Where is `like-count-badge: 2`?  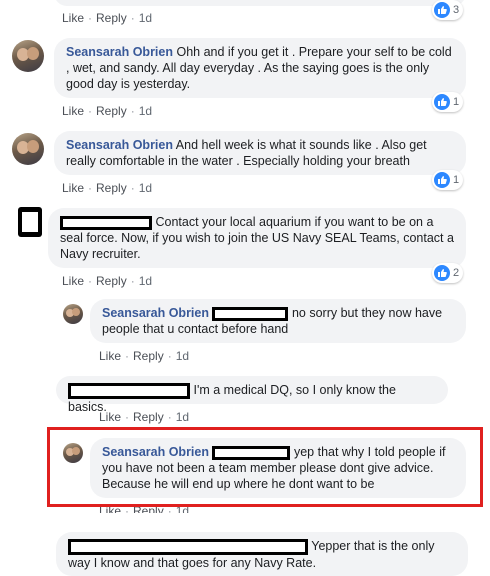
like-count-badge: 2 is located at coordinates (448, 273).